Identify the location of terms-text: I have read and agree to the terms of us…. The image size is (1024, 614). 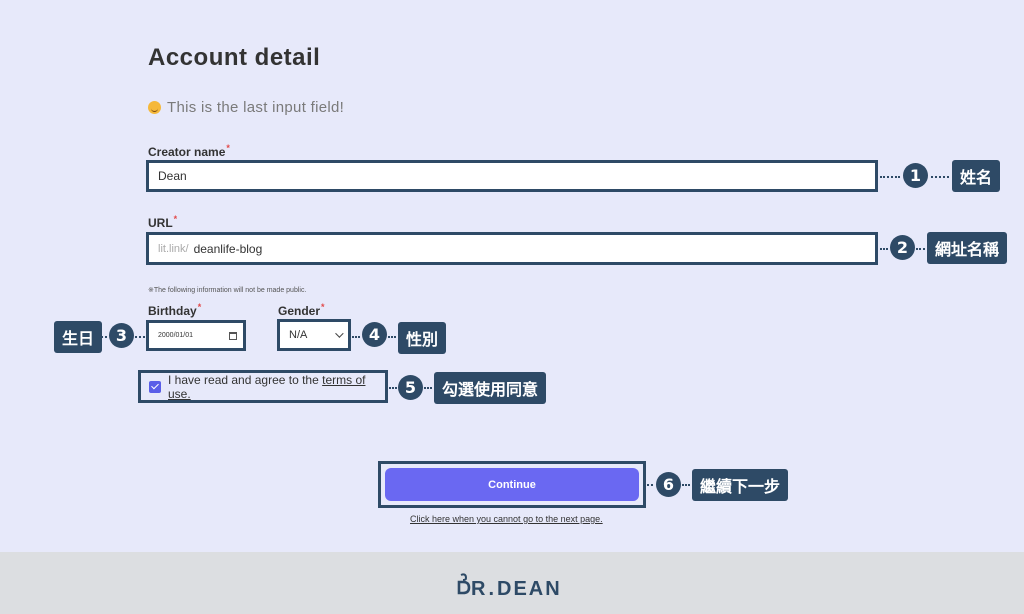
(267, 386).